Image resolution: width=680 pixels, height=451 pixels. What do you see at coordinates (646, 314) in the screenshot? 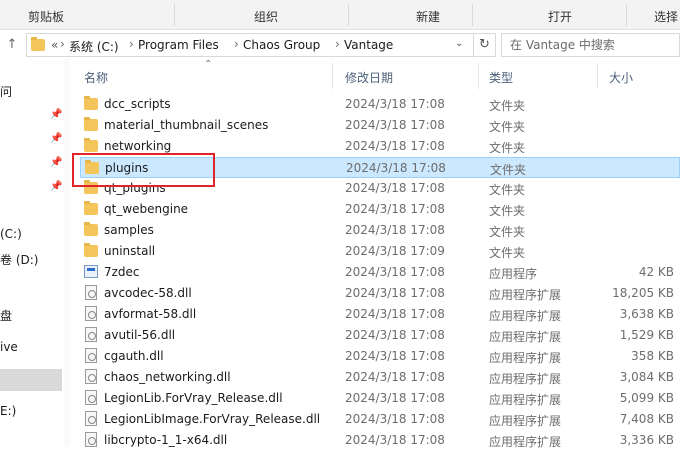
I see `file-size: 3,638 KB` at bounding box center [646, 314].